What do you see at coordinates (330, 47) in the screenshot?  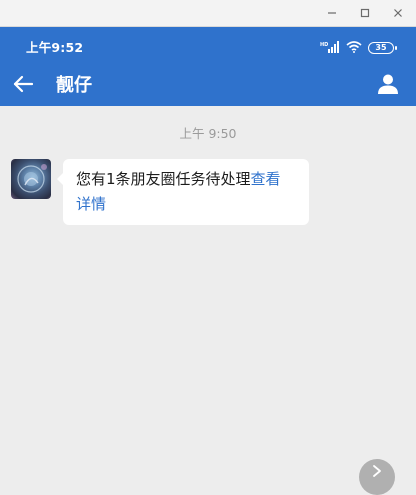 I see `signal-icon: HD` at bounding box center [330, 47].